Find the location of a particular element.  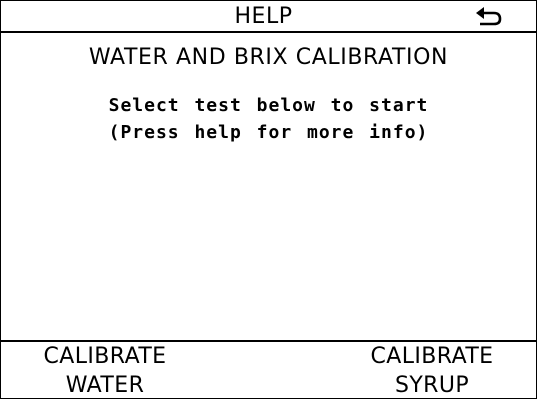

top-bar: HELP is located at coordinates (268, 17).